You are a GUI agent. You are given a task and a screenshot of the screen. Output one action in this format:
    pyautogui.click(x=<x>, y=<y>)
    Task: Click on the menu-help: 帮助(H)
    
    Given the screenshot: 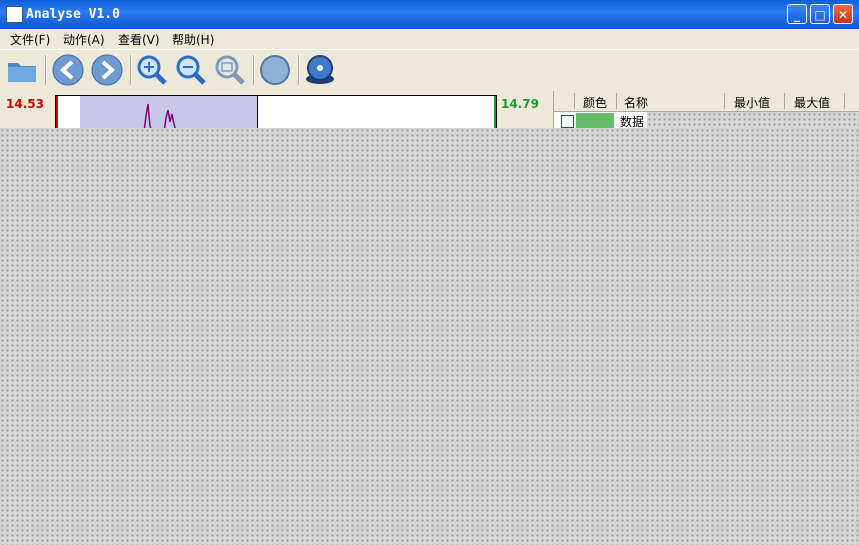 What is the action you would take?
    pyautogui.click(x=193, y=39)
    